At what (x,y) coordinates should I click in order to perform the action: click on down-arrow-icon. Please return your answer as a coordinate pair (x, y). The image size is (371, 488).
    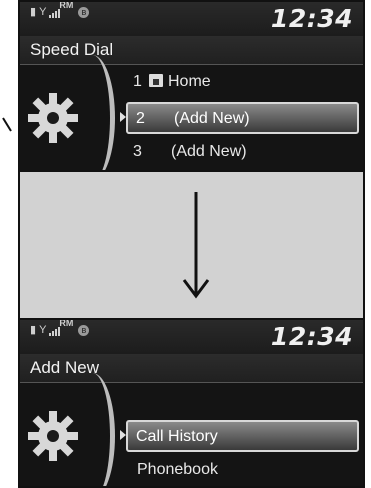
    Looking at the image, I should click on (196, 245).